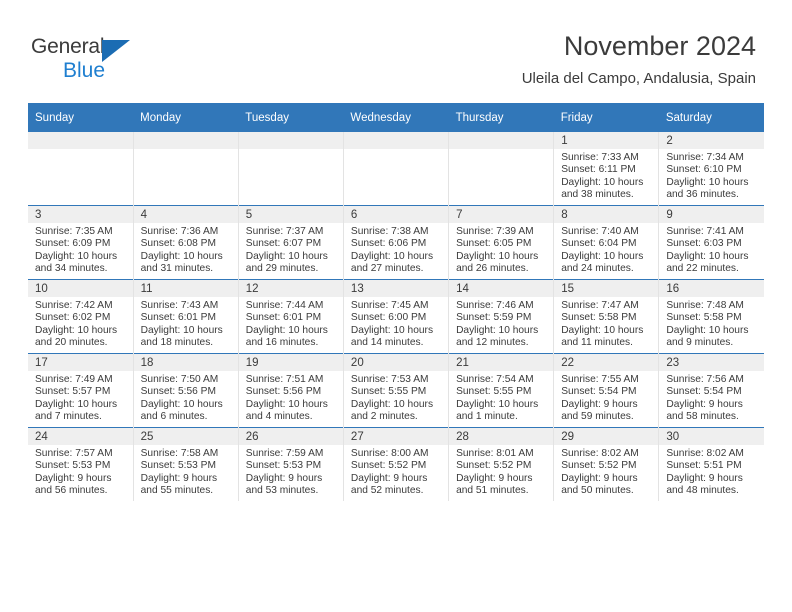 Image resolution: width=792 pixels, height=612 pixels. Describe the element at coordinates (71, 491) in the screenshot. I see `detail-daylight-line2: and 56 minutes.` at that location.